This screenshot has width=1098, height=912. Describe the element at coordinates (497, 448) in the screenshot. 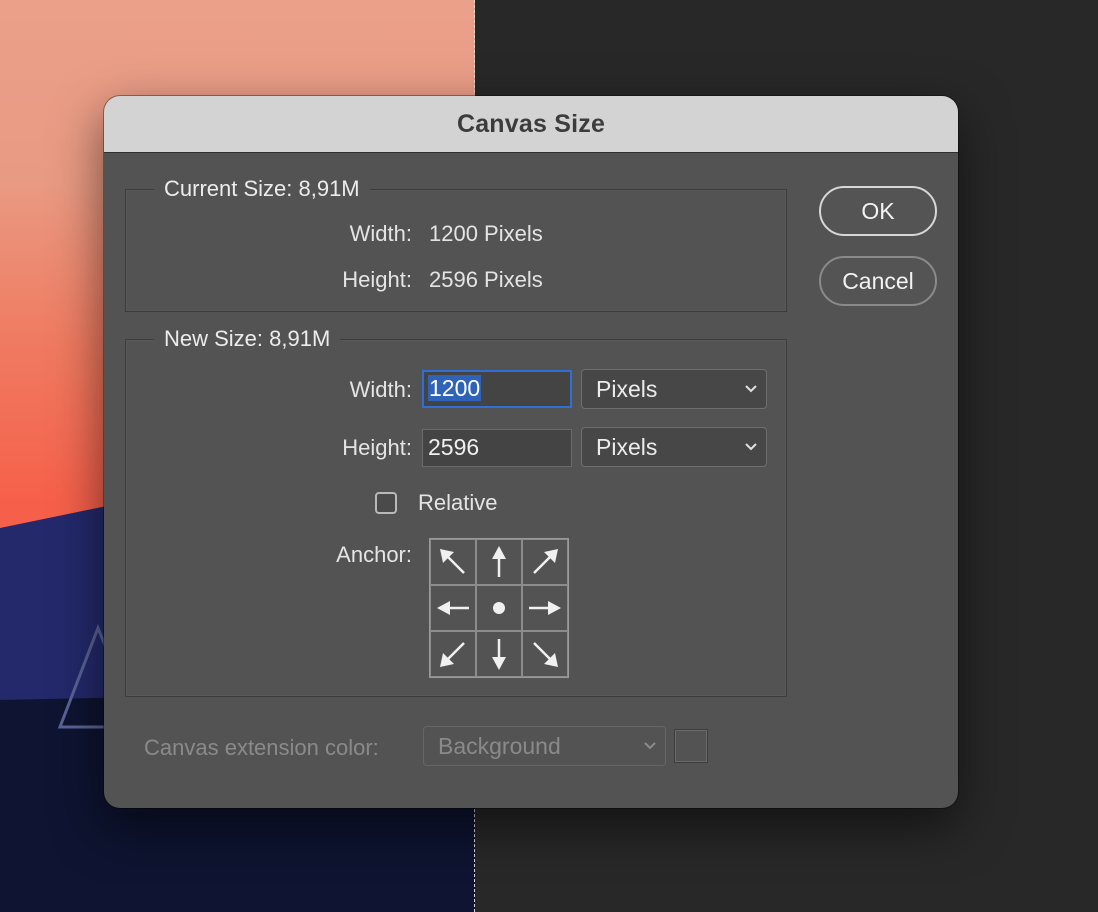

I see `height-input: 2596` at that location.